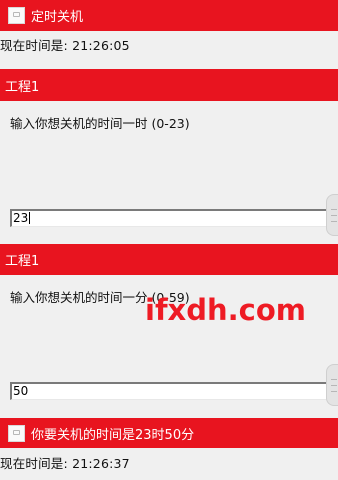 The height and width of the screenshot is (480, 338). I want to click on app-icon, so click(16, 15).